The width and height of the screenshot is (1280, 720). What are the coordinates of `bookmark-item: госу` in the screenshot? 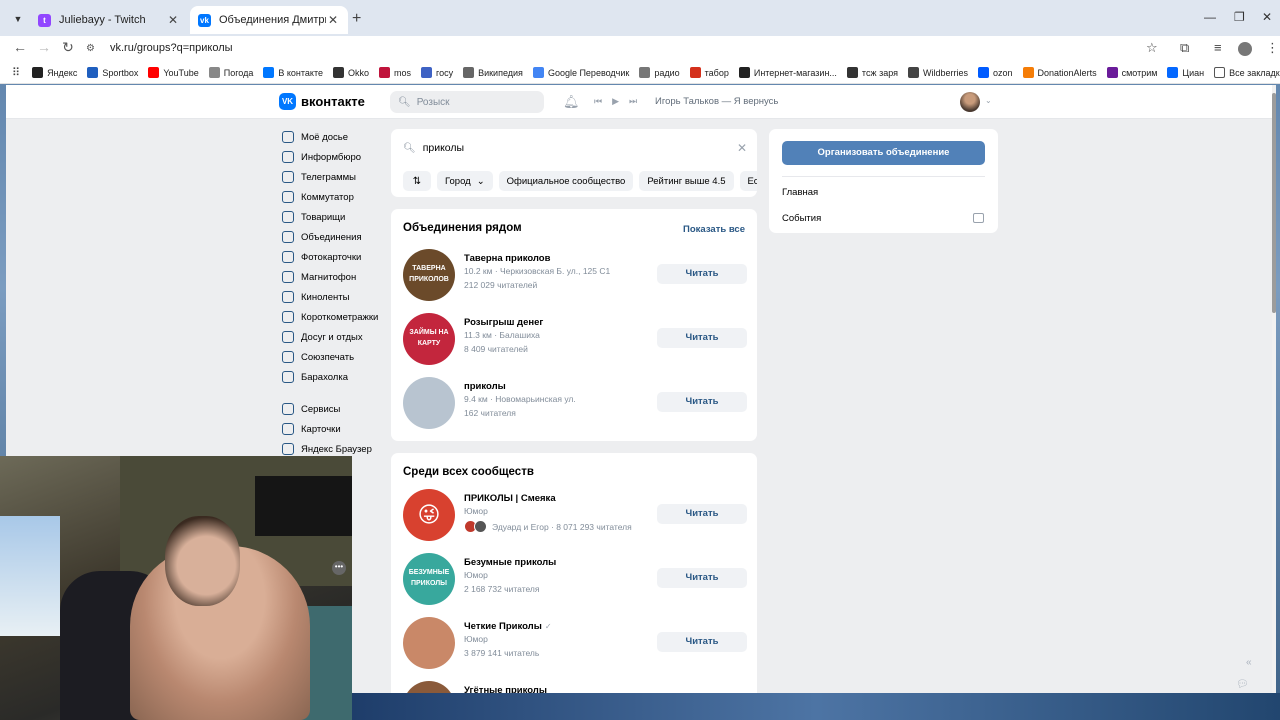 It's located at (437, 72).